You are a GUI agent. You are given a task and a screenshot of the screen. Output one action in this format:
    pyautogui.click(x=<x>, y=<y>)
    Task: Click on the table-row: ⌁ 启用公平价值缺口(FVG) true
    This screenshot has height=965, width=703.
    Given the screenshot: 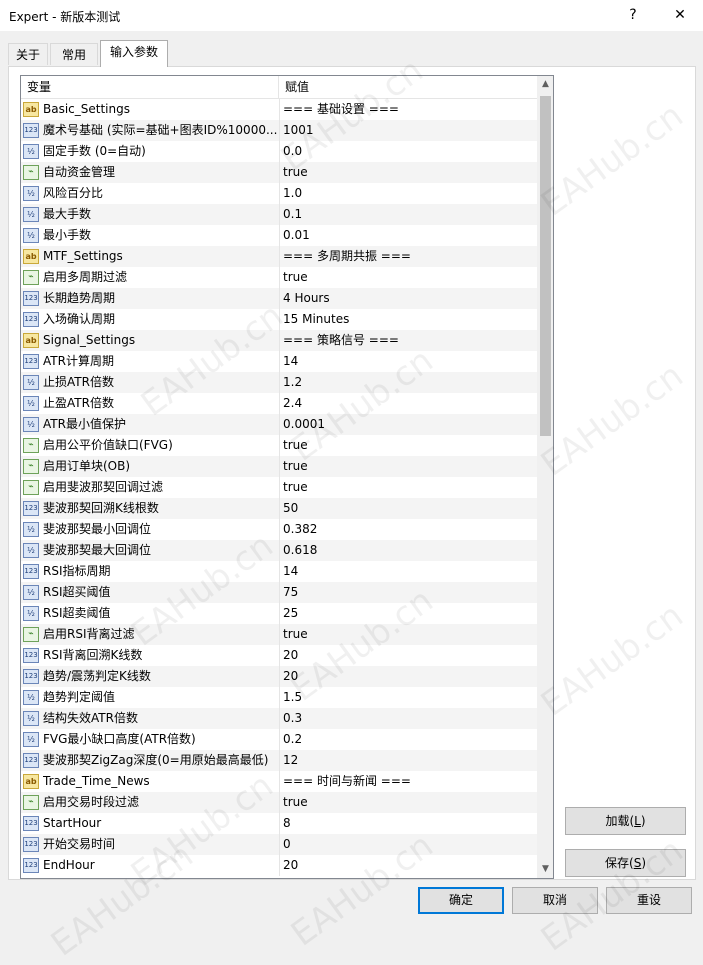 What is the action you would take?
    pyautogui.click(x=279, y=445)
    